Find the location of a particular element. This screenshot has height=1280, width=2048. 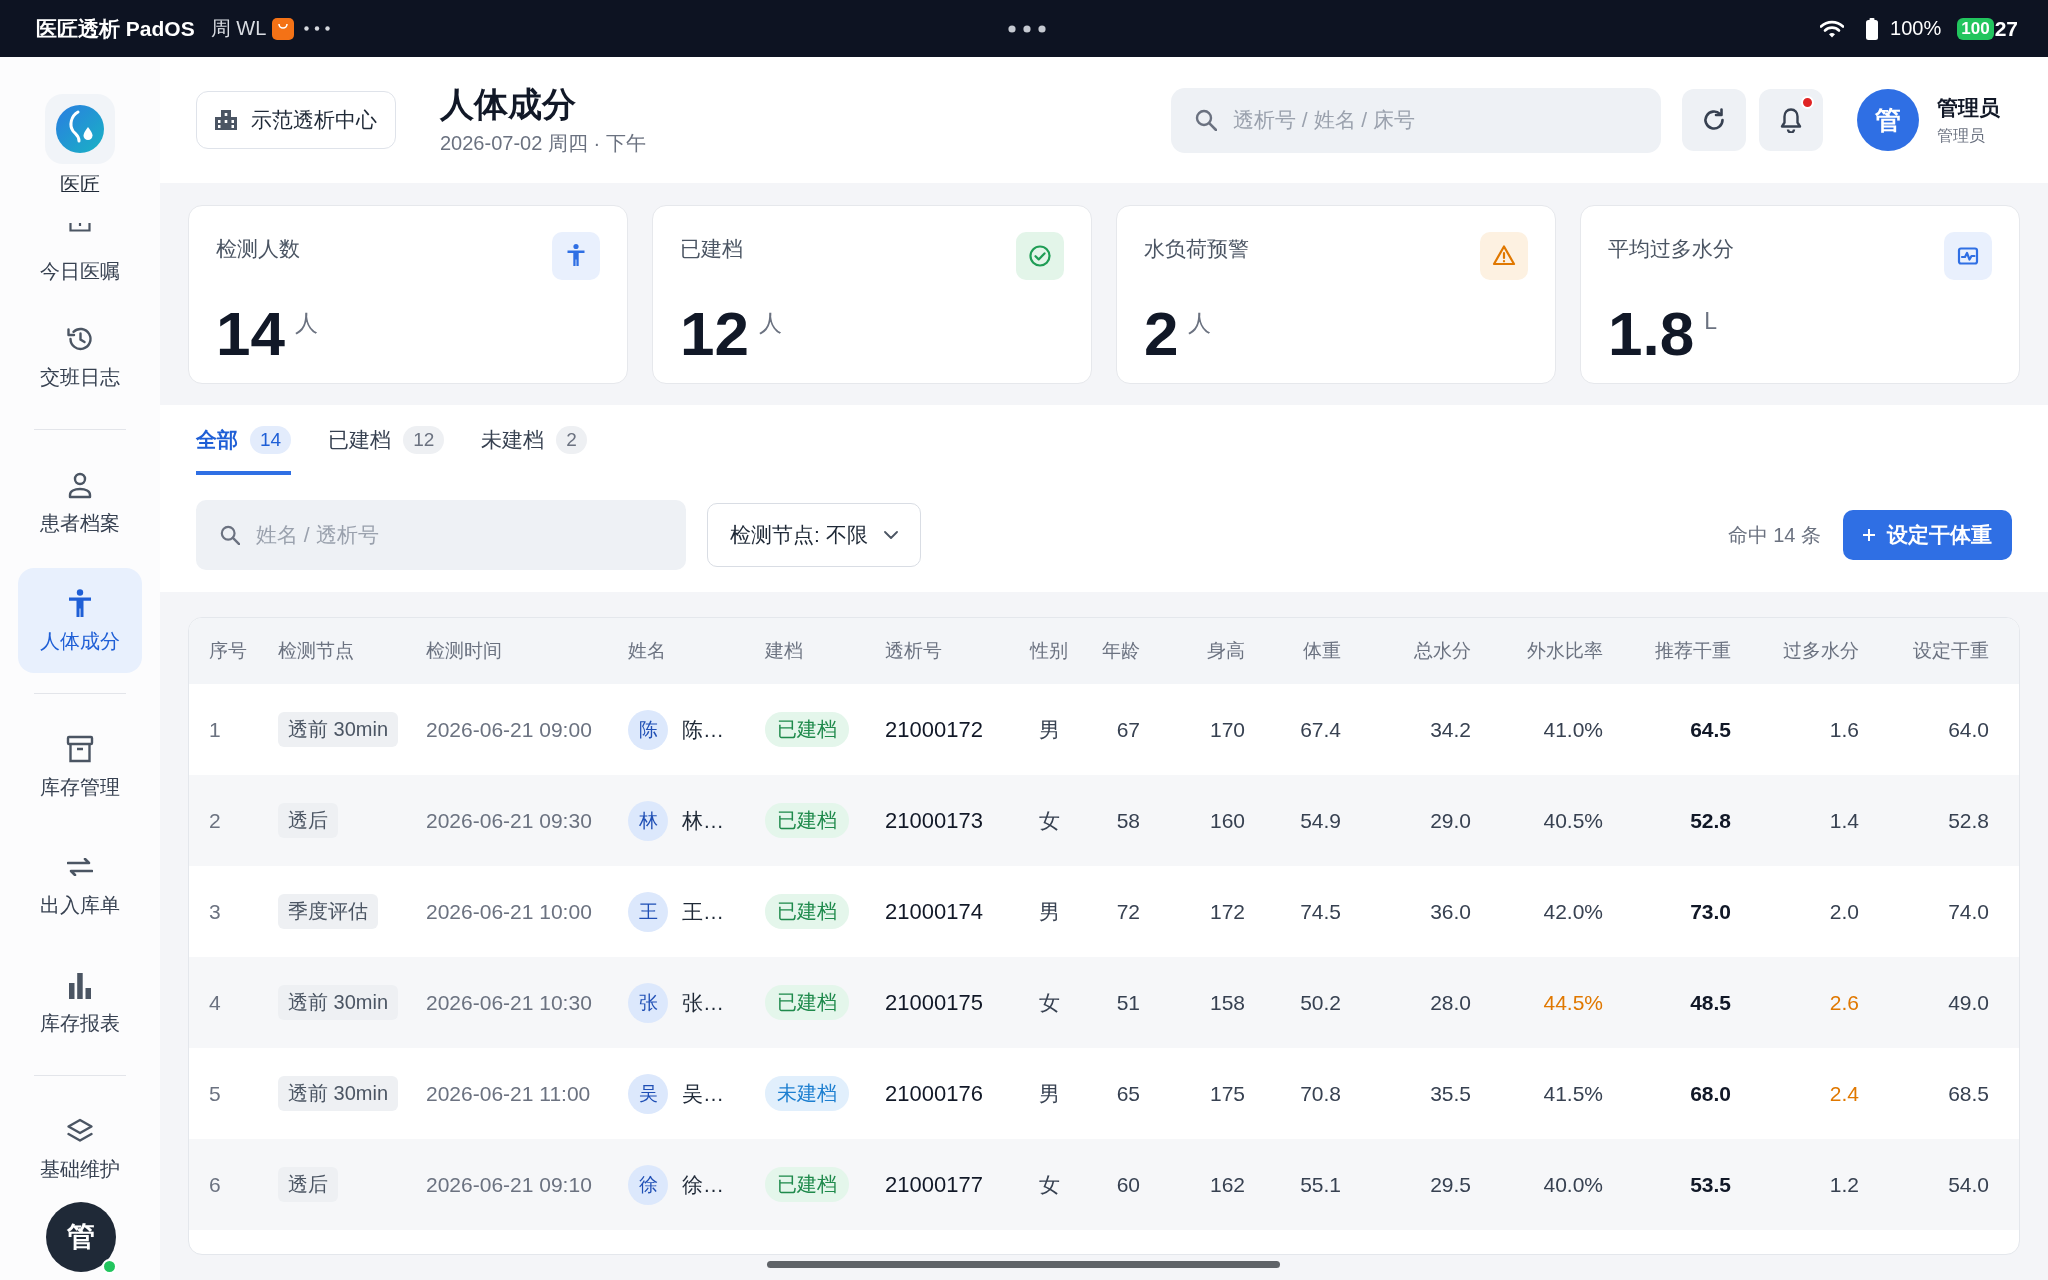

standing-person-icon is located at coordinates (80, 603).